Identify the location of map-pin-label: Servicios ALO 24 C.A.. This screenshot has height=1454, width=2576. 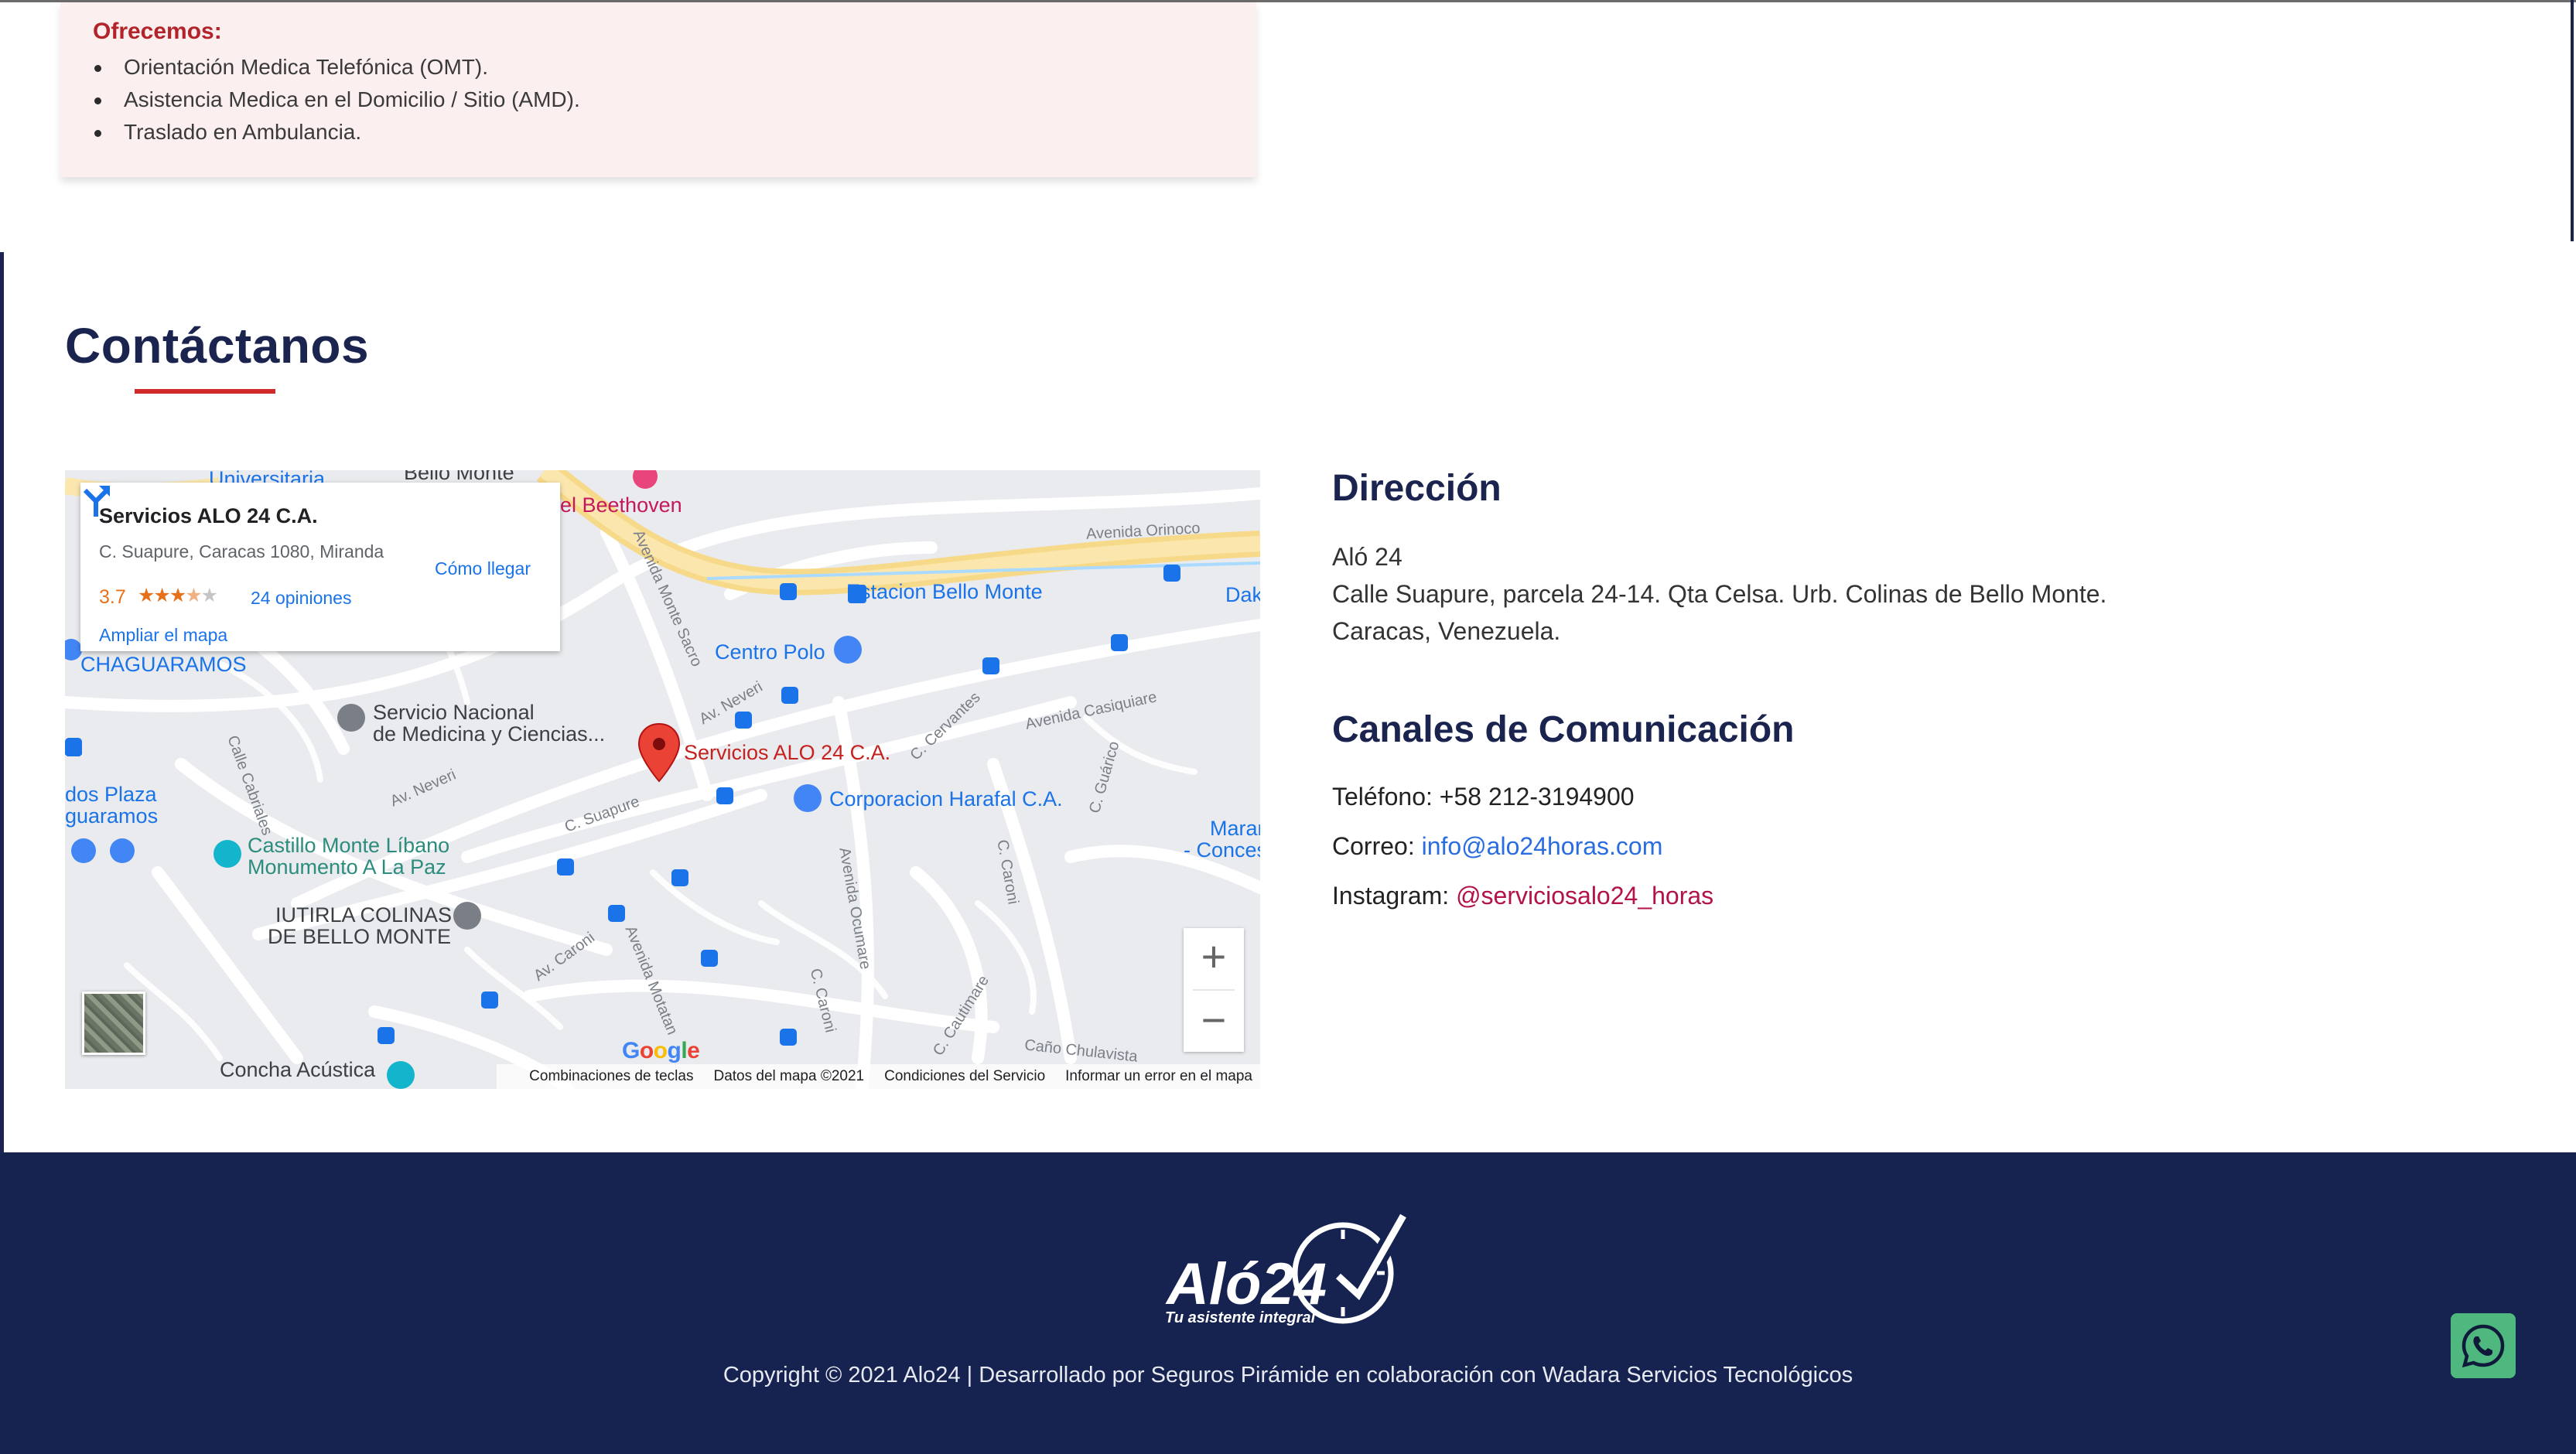
(787, 752).